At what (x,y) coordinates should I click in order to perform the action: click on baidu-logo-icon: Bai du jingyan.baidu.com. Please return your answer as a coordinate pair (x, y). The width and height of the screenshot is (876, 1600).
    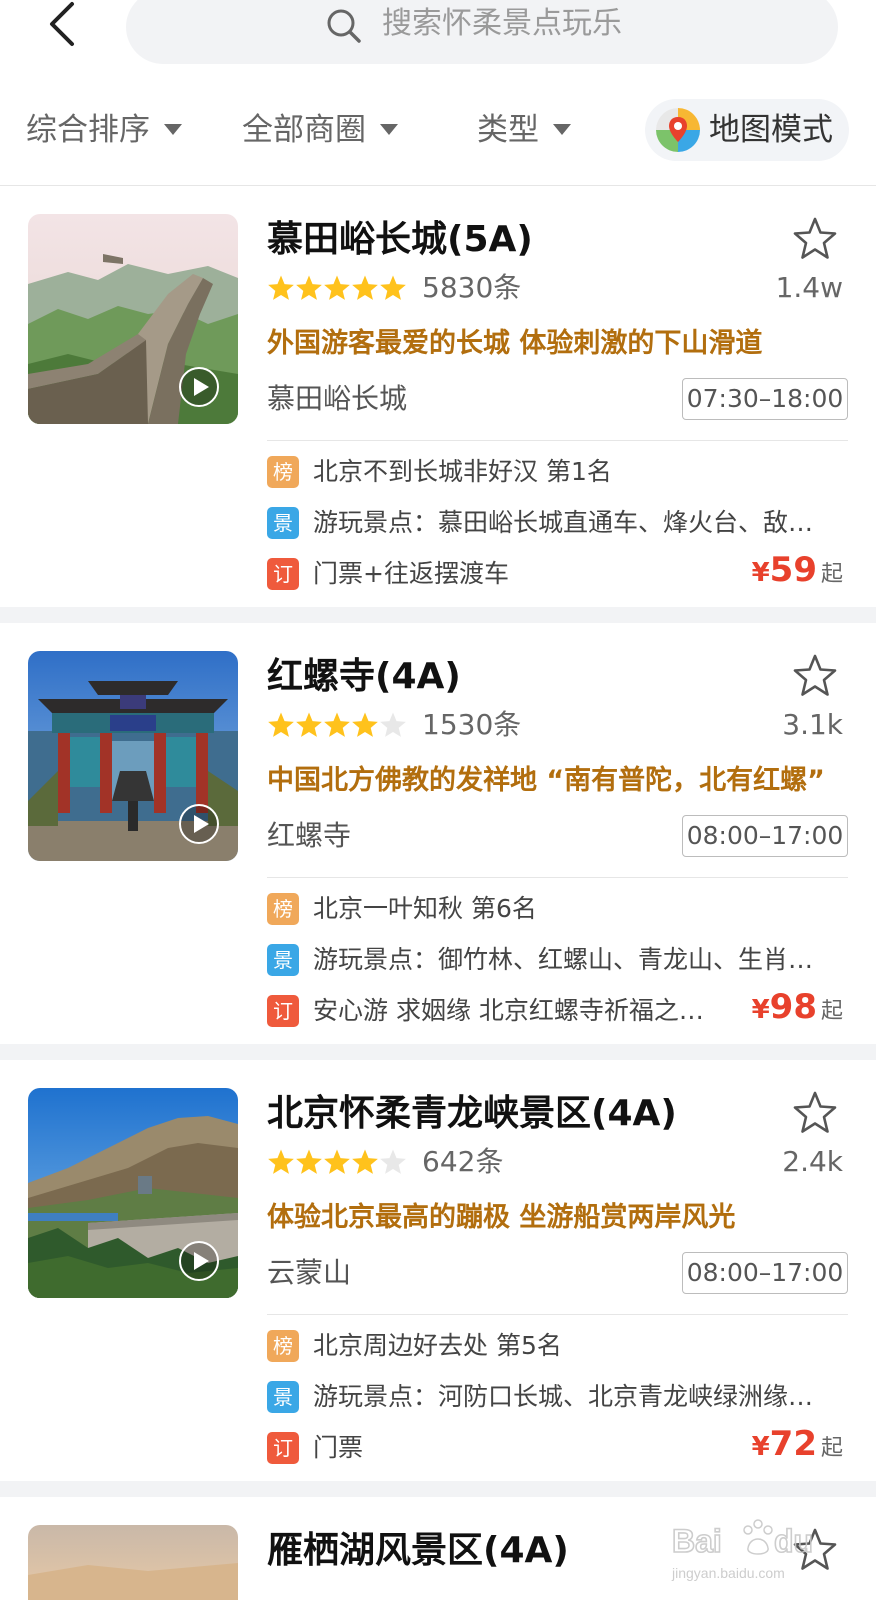
    Looking at the image, I should click on (742, 1550).